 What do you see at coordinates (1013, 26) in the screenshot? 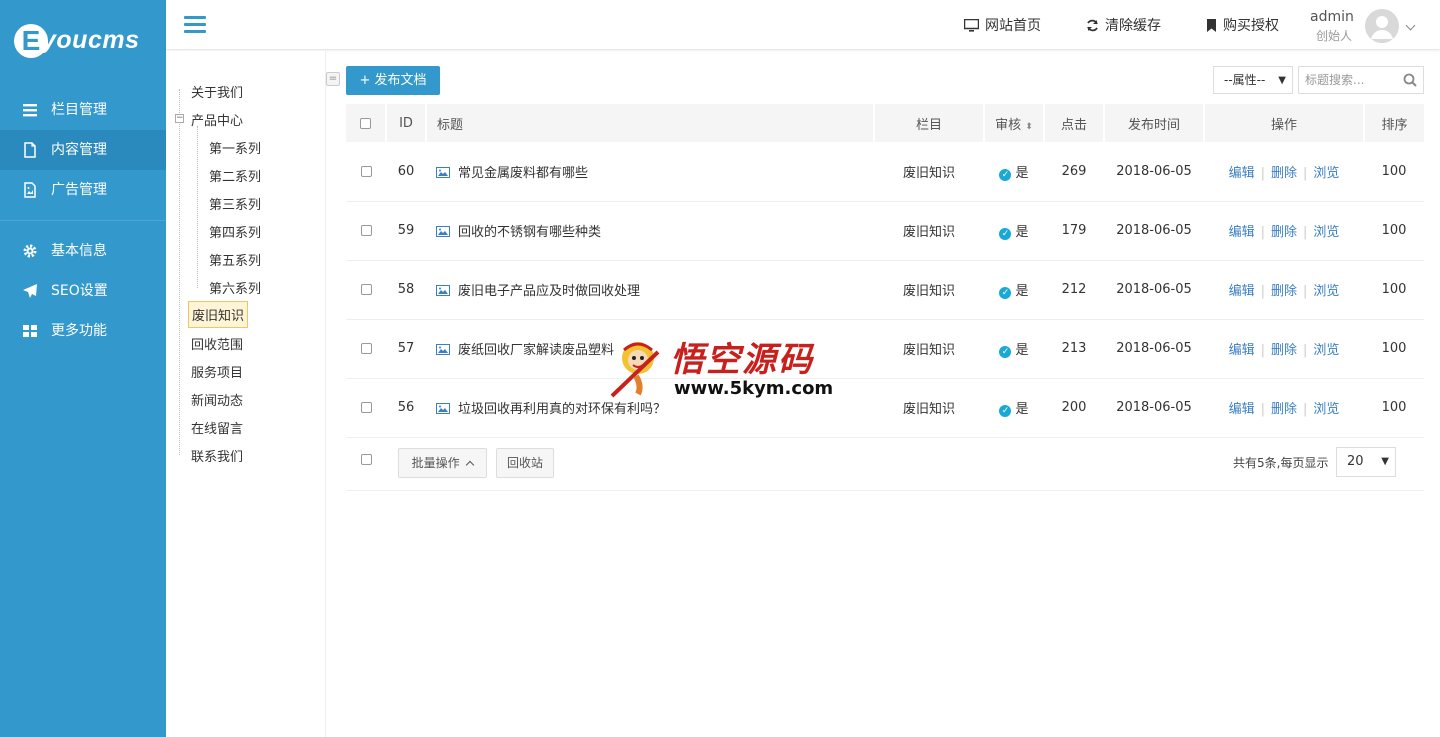
I see `site-home-label: 网站首页` at bounding box center [1013, 26].